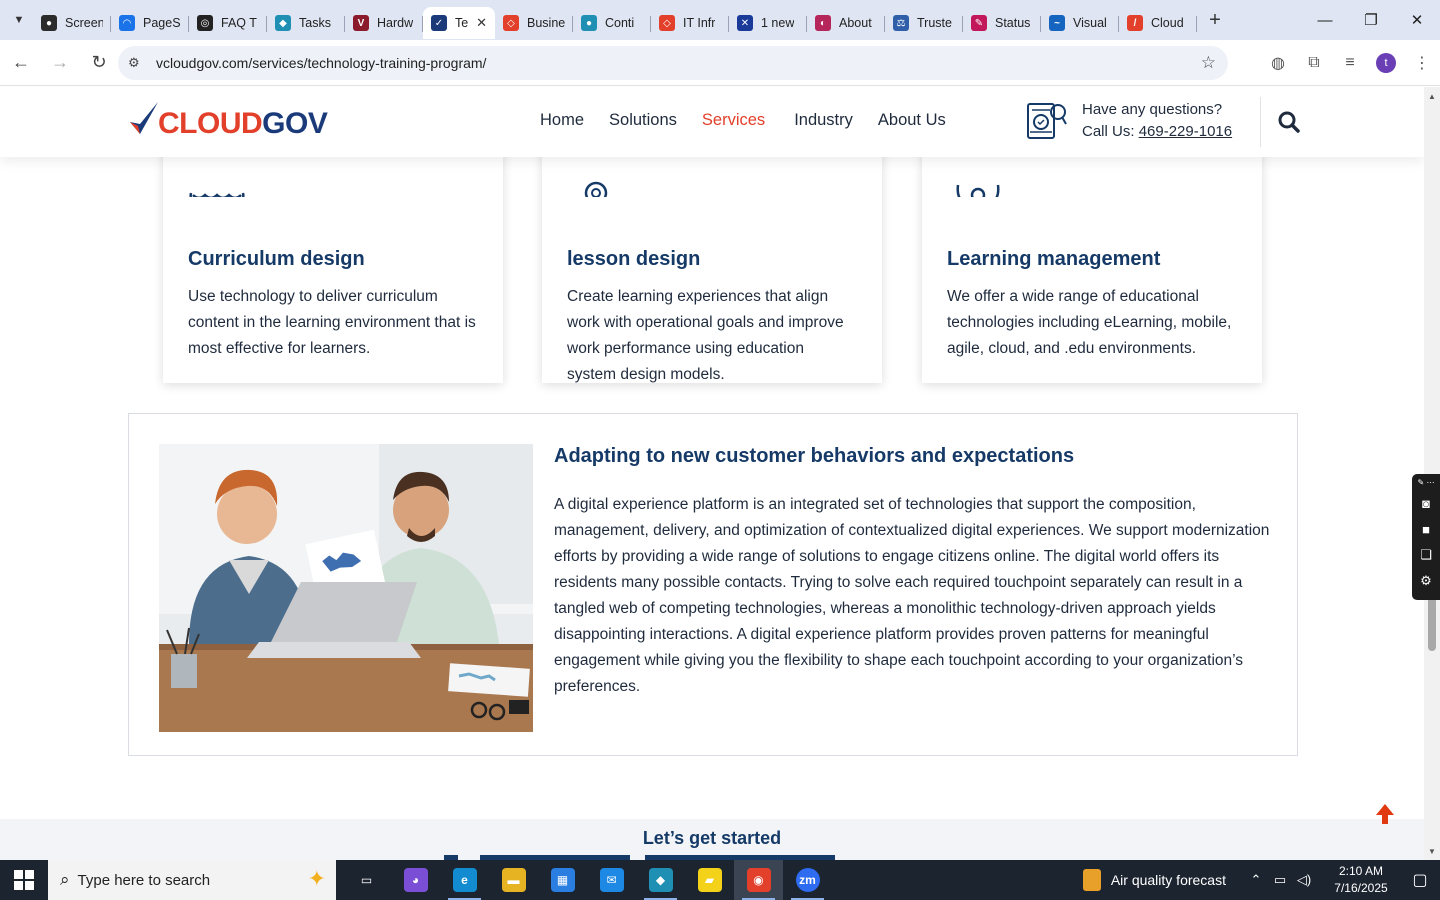  I want to click on forward-button: →, so click(60, 63).